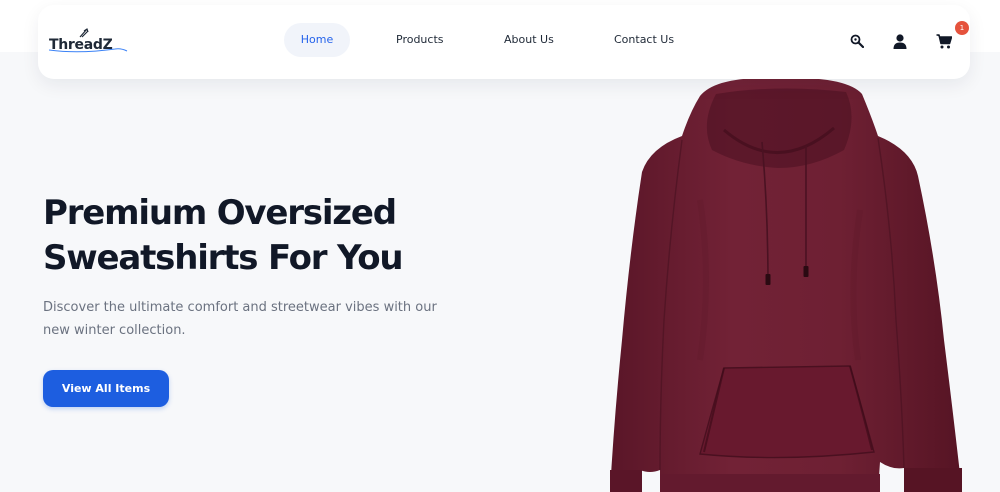 The image size is (1000, 492). Describe the element at coordinates (220, 213) in the screenshot. I see `hero-title-line-1: Premium Oversized` at that location.